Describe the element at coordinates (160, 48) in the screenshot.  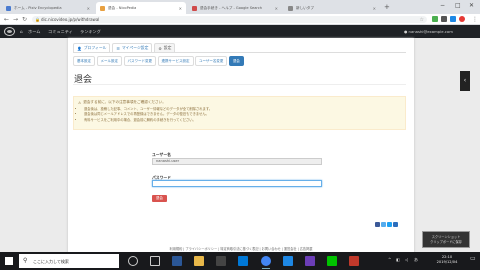
I see `gear-icon: ⚙` at that location.